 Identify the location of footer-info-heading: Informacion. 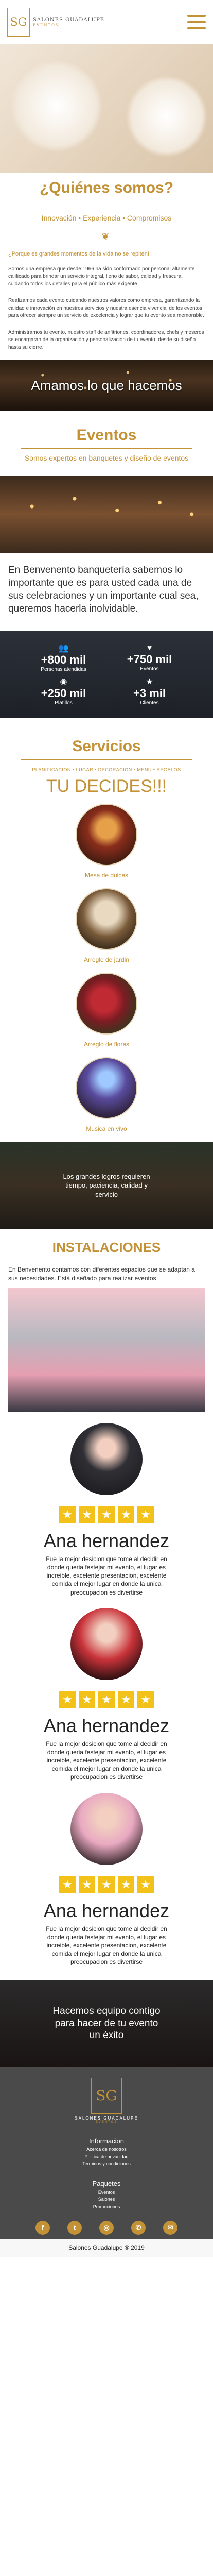
(106, 2141).